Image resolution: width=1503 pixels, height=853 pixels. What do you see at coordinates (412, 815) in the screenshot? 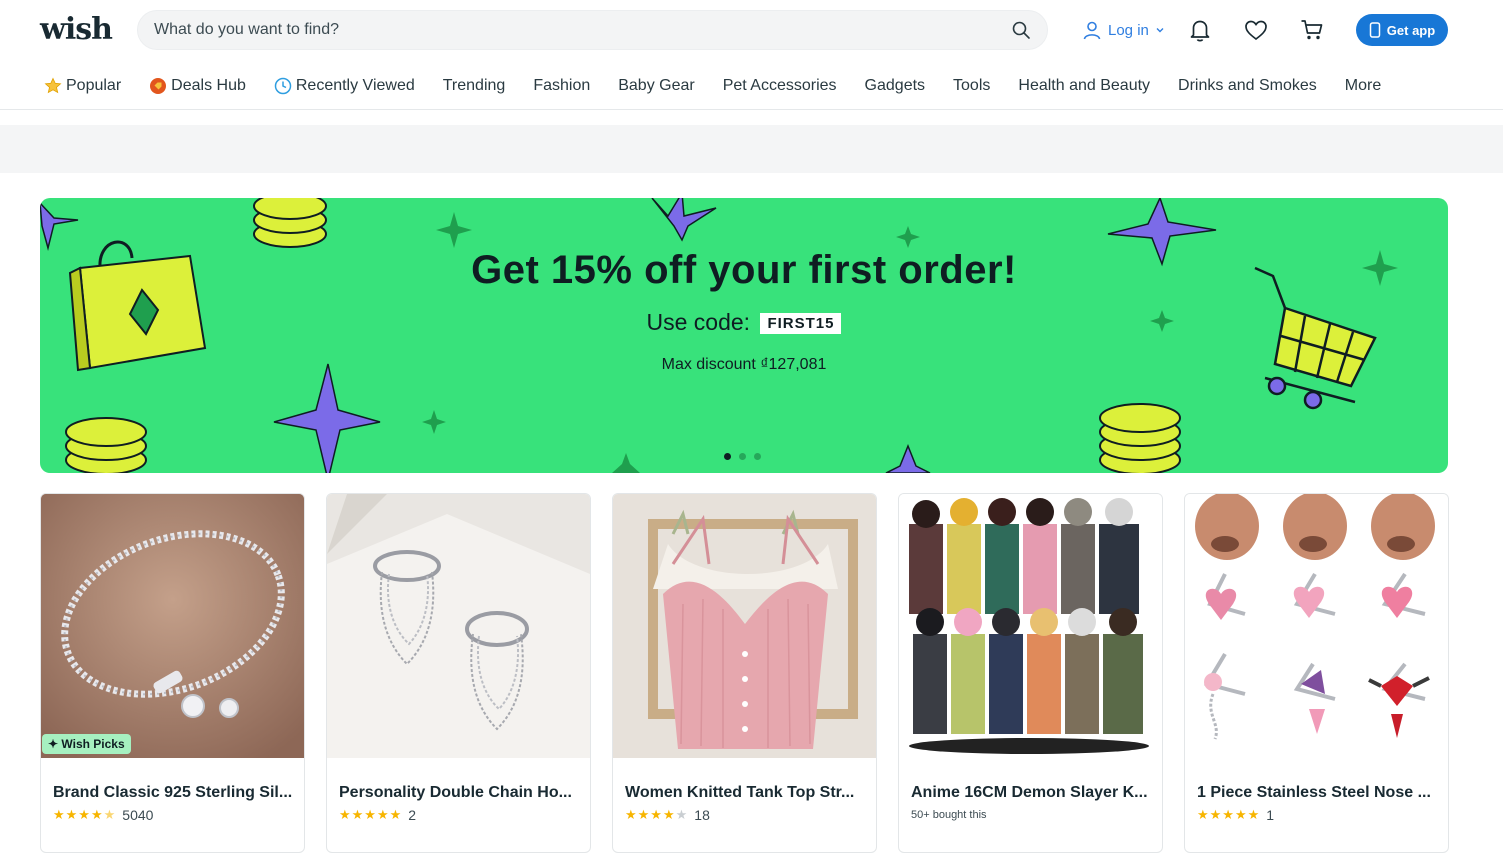
I see `review-count: 2` at bounding box center [412, 815].